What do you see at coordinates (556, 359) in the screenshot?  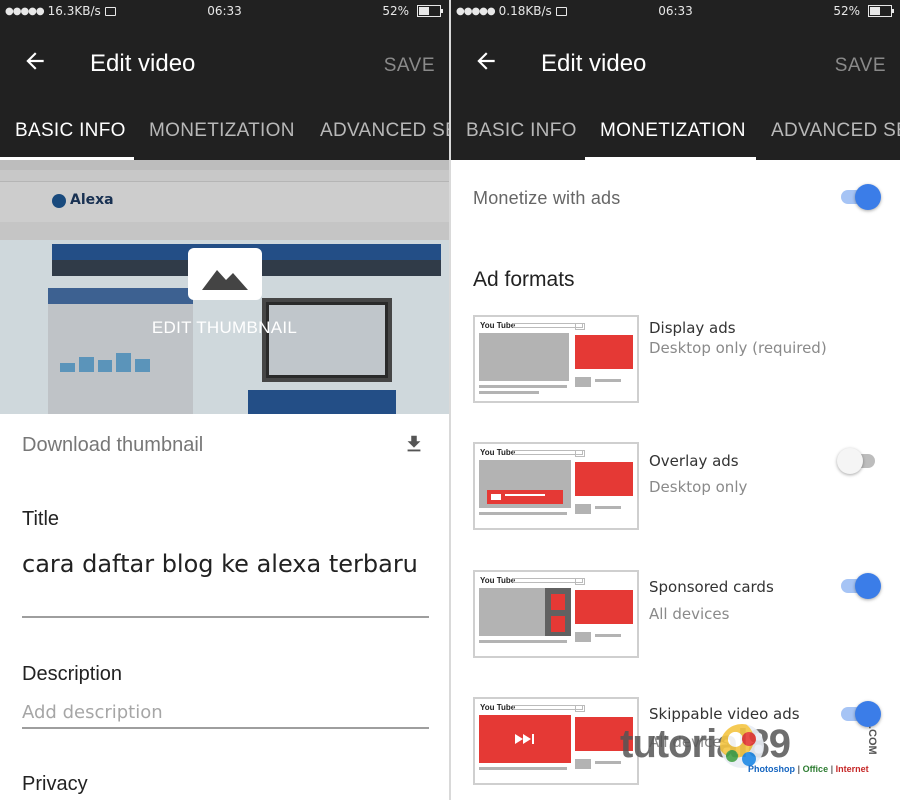 I see `display-ads-illustration: You Tube` at bounding box center [556, 359].